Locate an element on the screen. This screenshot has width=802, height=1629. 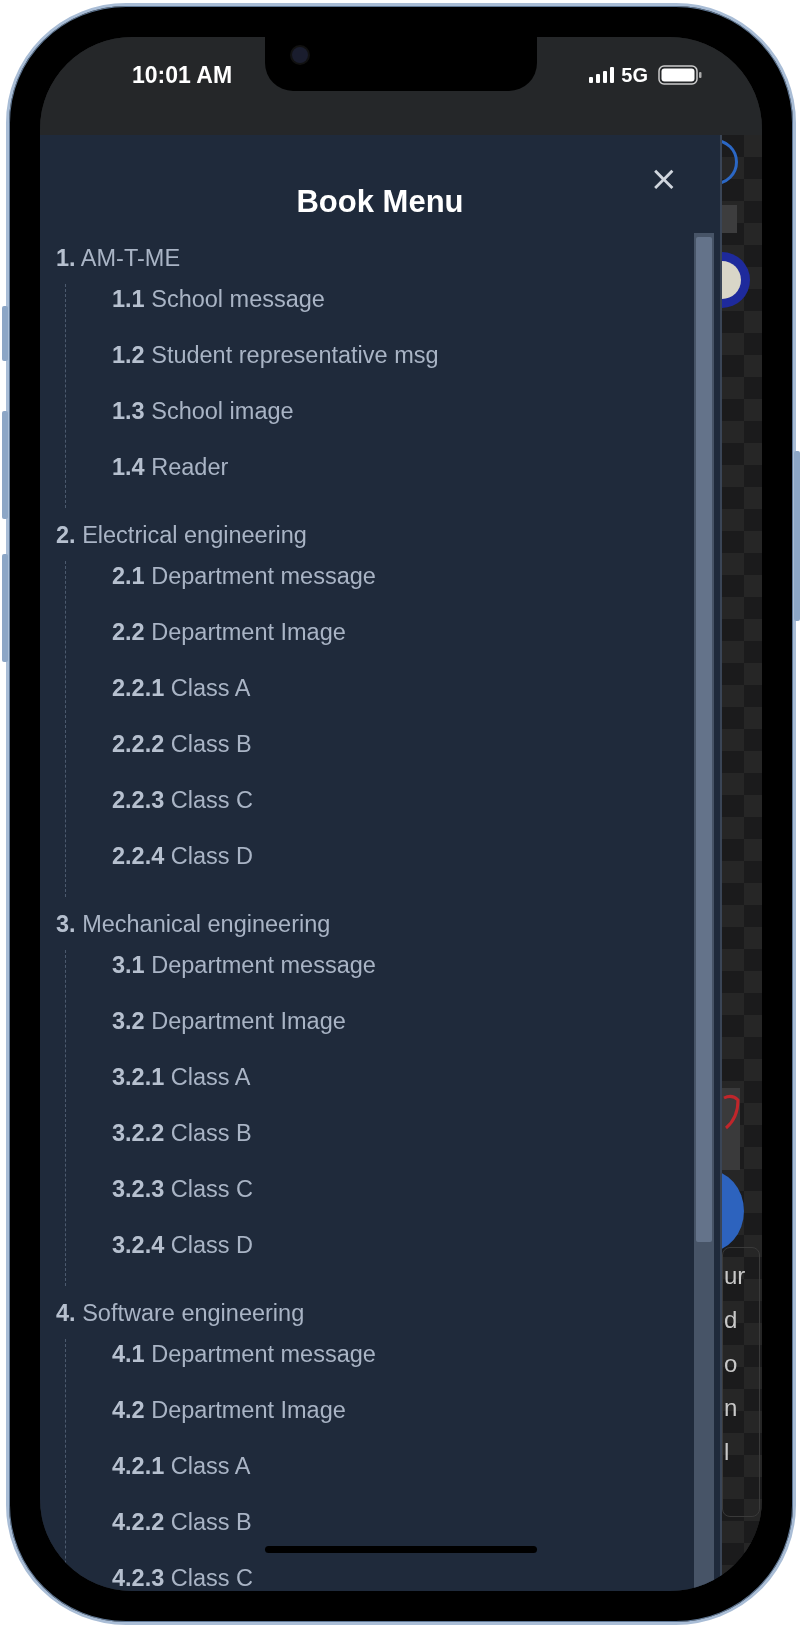
status-time: 10:01 AM is located at coordinates (182, 75).